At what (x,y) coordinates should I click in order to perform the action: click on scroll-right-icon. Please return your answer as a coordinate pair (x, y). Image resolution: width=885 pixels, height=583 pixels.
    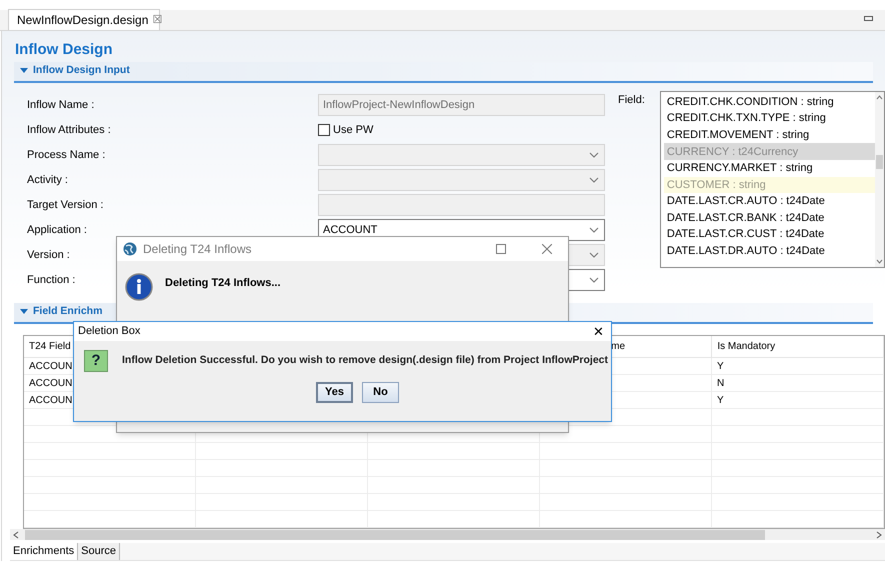
    Looking at the image, I should click on (879, 534).